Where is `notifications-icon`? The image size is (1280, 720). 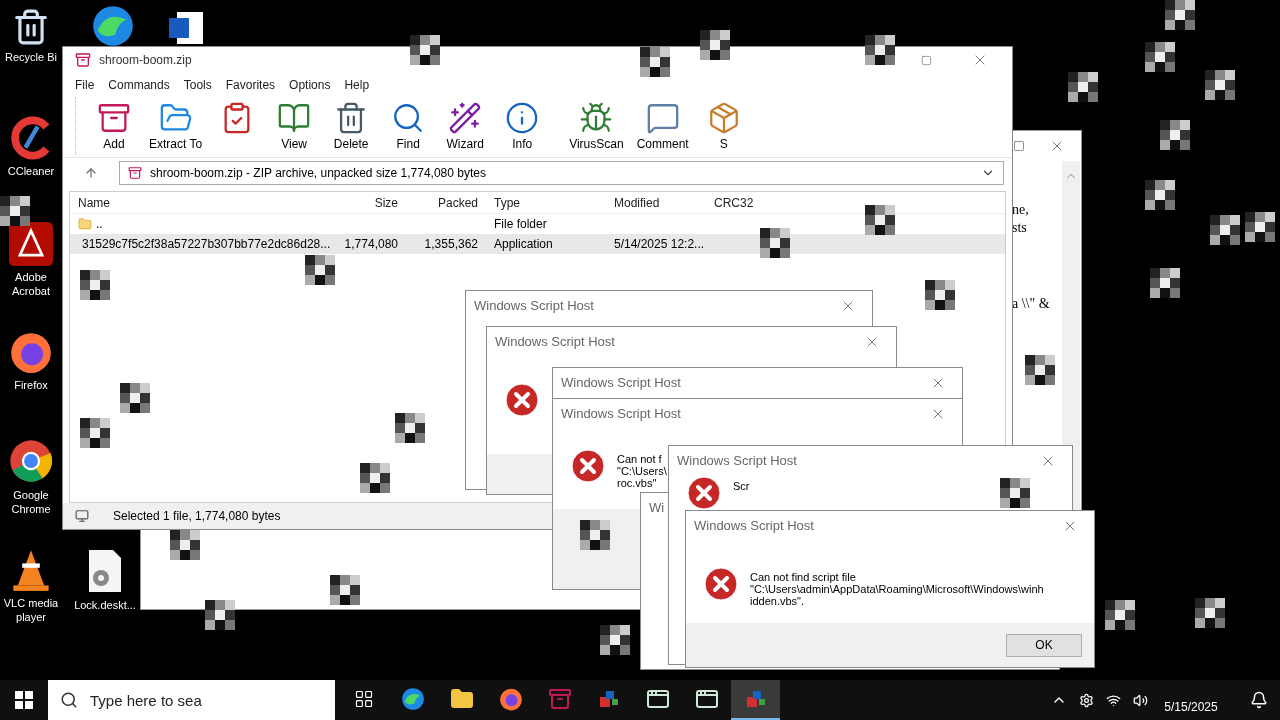
notifications-icon is located at coordinates (1259, 700).